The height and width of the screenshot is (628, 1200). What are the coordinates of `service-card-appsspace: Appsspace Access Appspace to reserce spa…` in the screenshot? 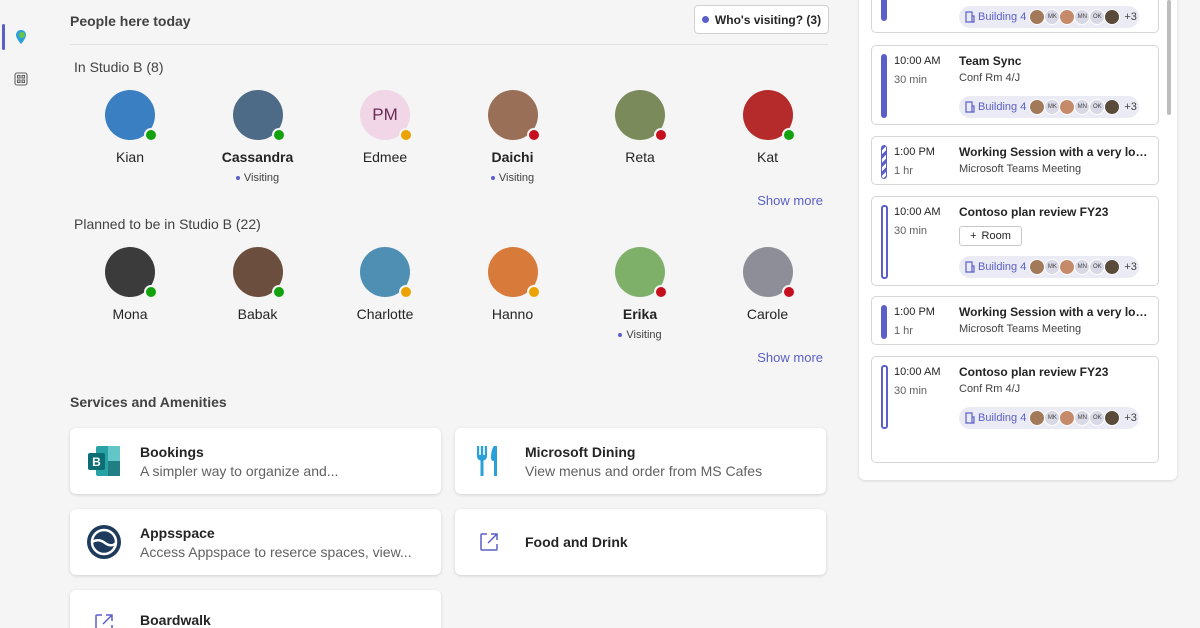 It's located at (255, 542).